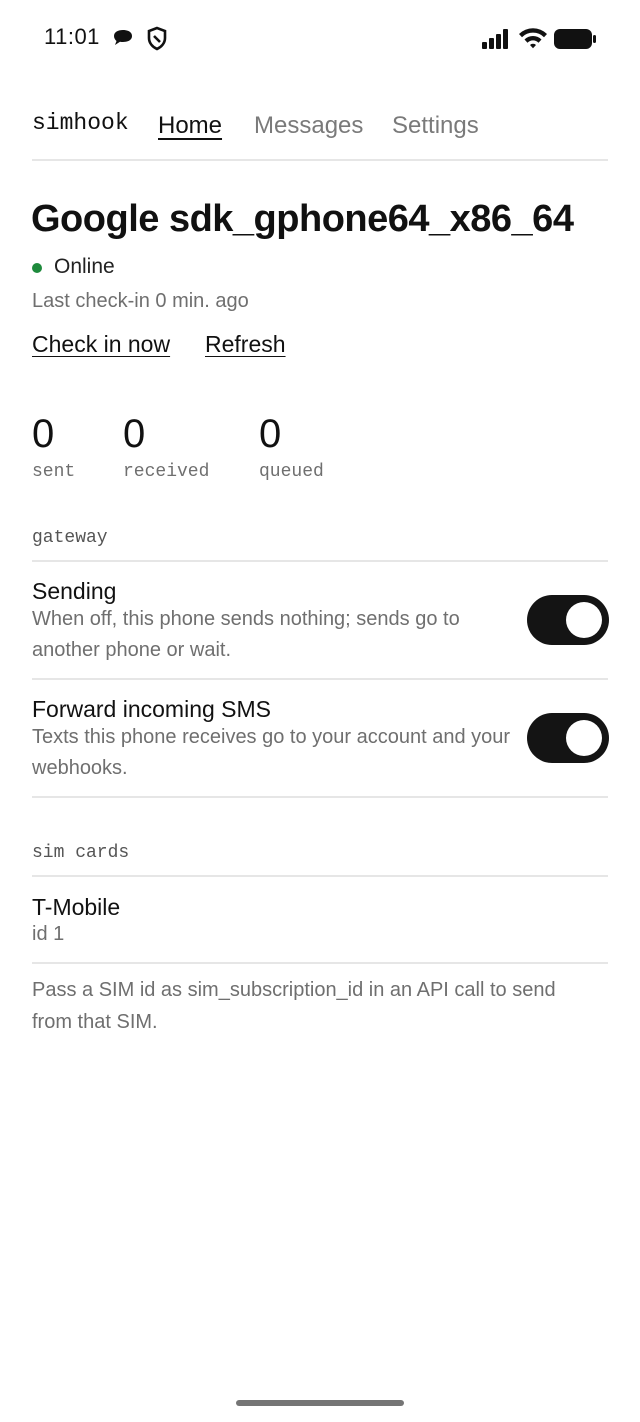  What do you see at coordinates (70, 538) in the screenshot?
I see `gateway-section-label: gateway` at bounding box center [70, 538].